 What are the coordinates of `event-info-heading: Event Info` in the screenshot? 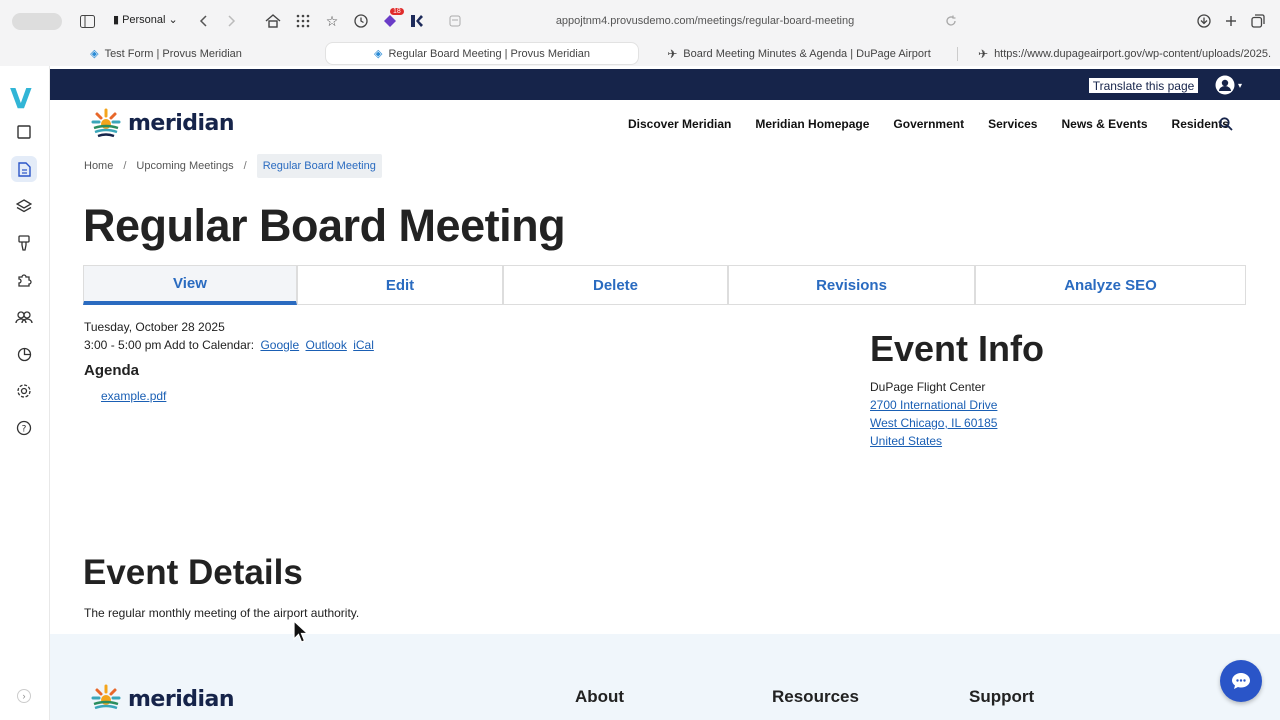 It's located at (957, 348).